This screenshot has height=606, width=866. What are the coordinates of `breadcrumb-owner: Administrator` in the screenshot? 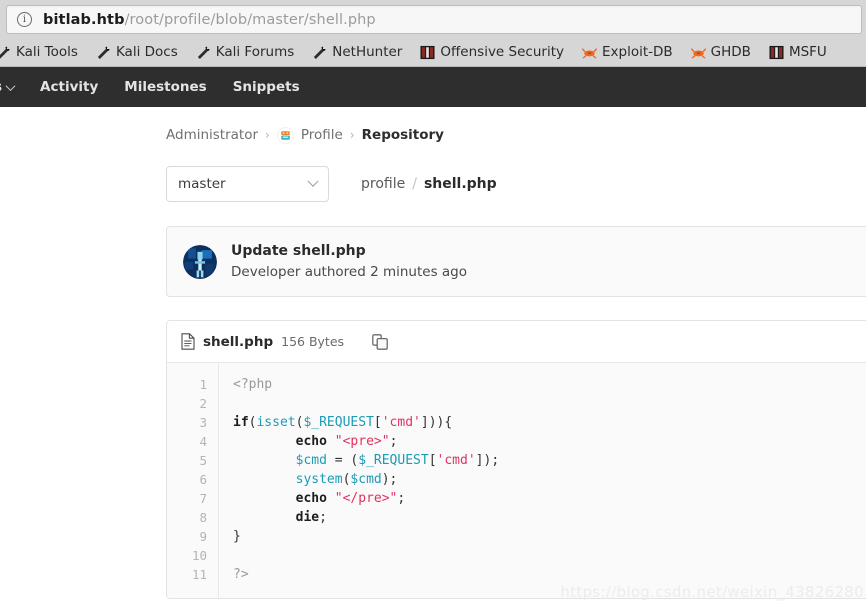 It's located at (212, 135).